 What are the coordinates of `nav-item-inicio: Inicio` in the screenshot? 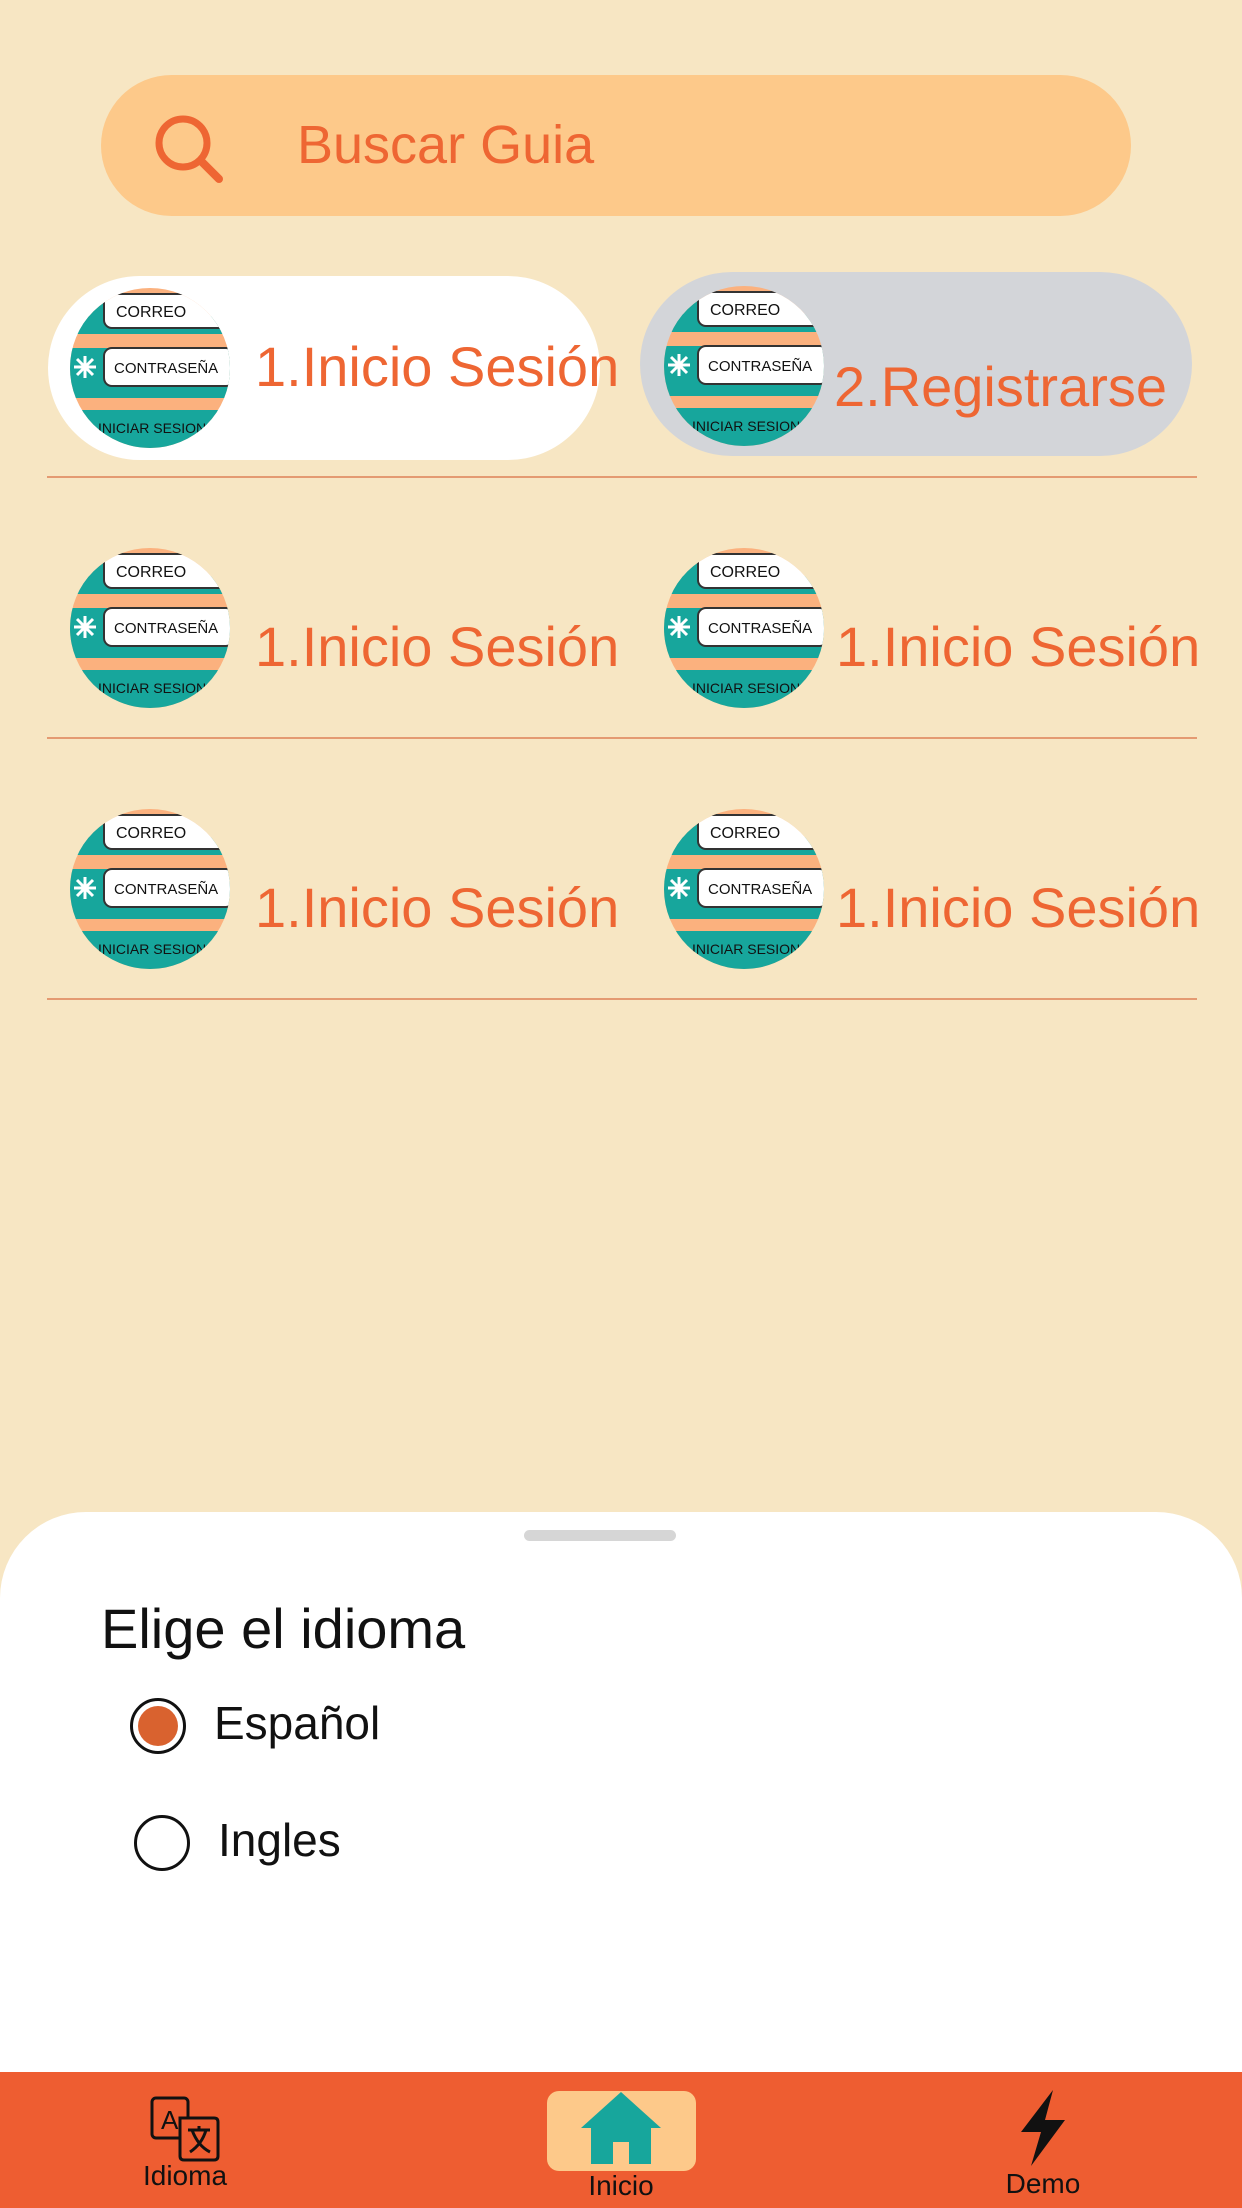 It's located at (621, 2146).